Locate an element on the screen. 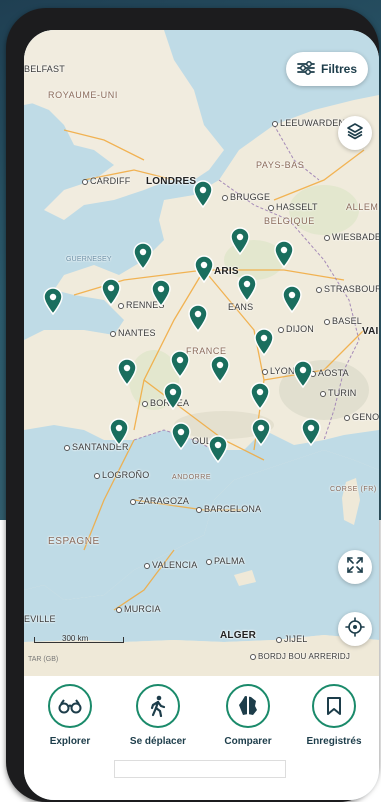  expand-icon is located at coordinates (355, 567).